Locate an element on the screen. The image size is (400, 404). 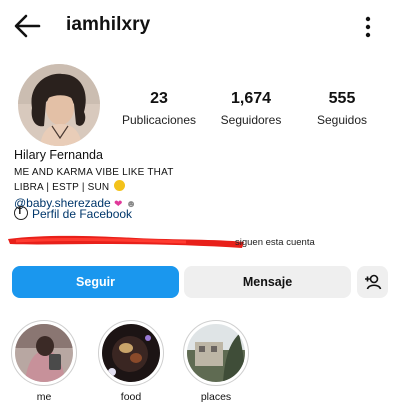
highlight-cover-me is located at coordinates (44, 353).